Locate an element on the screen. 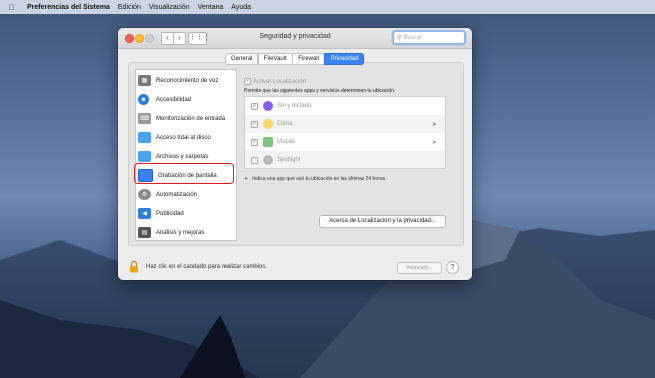  tab-firewall: Firewall is located at coordinates (308, 59).